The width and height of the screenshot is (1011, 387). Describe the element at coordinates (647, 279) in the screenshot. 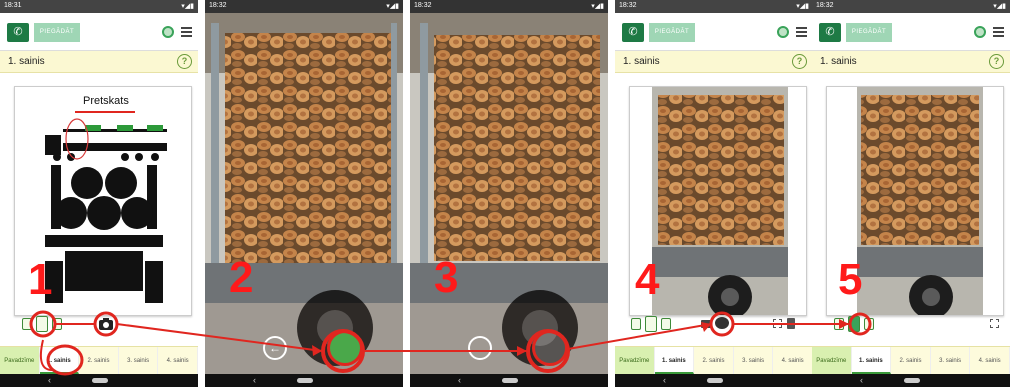

I see `step-number-4: 4` at that location.